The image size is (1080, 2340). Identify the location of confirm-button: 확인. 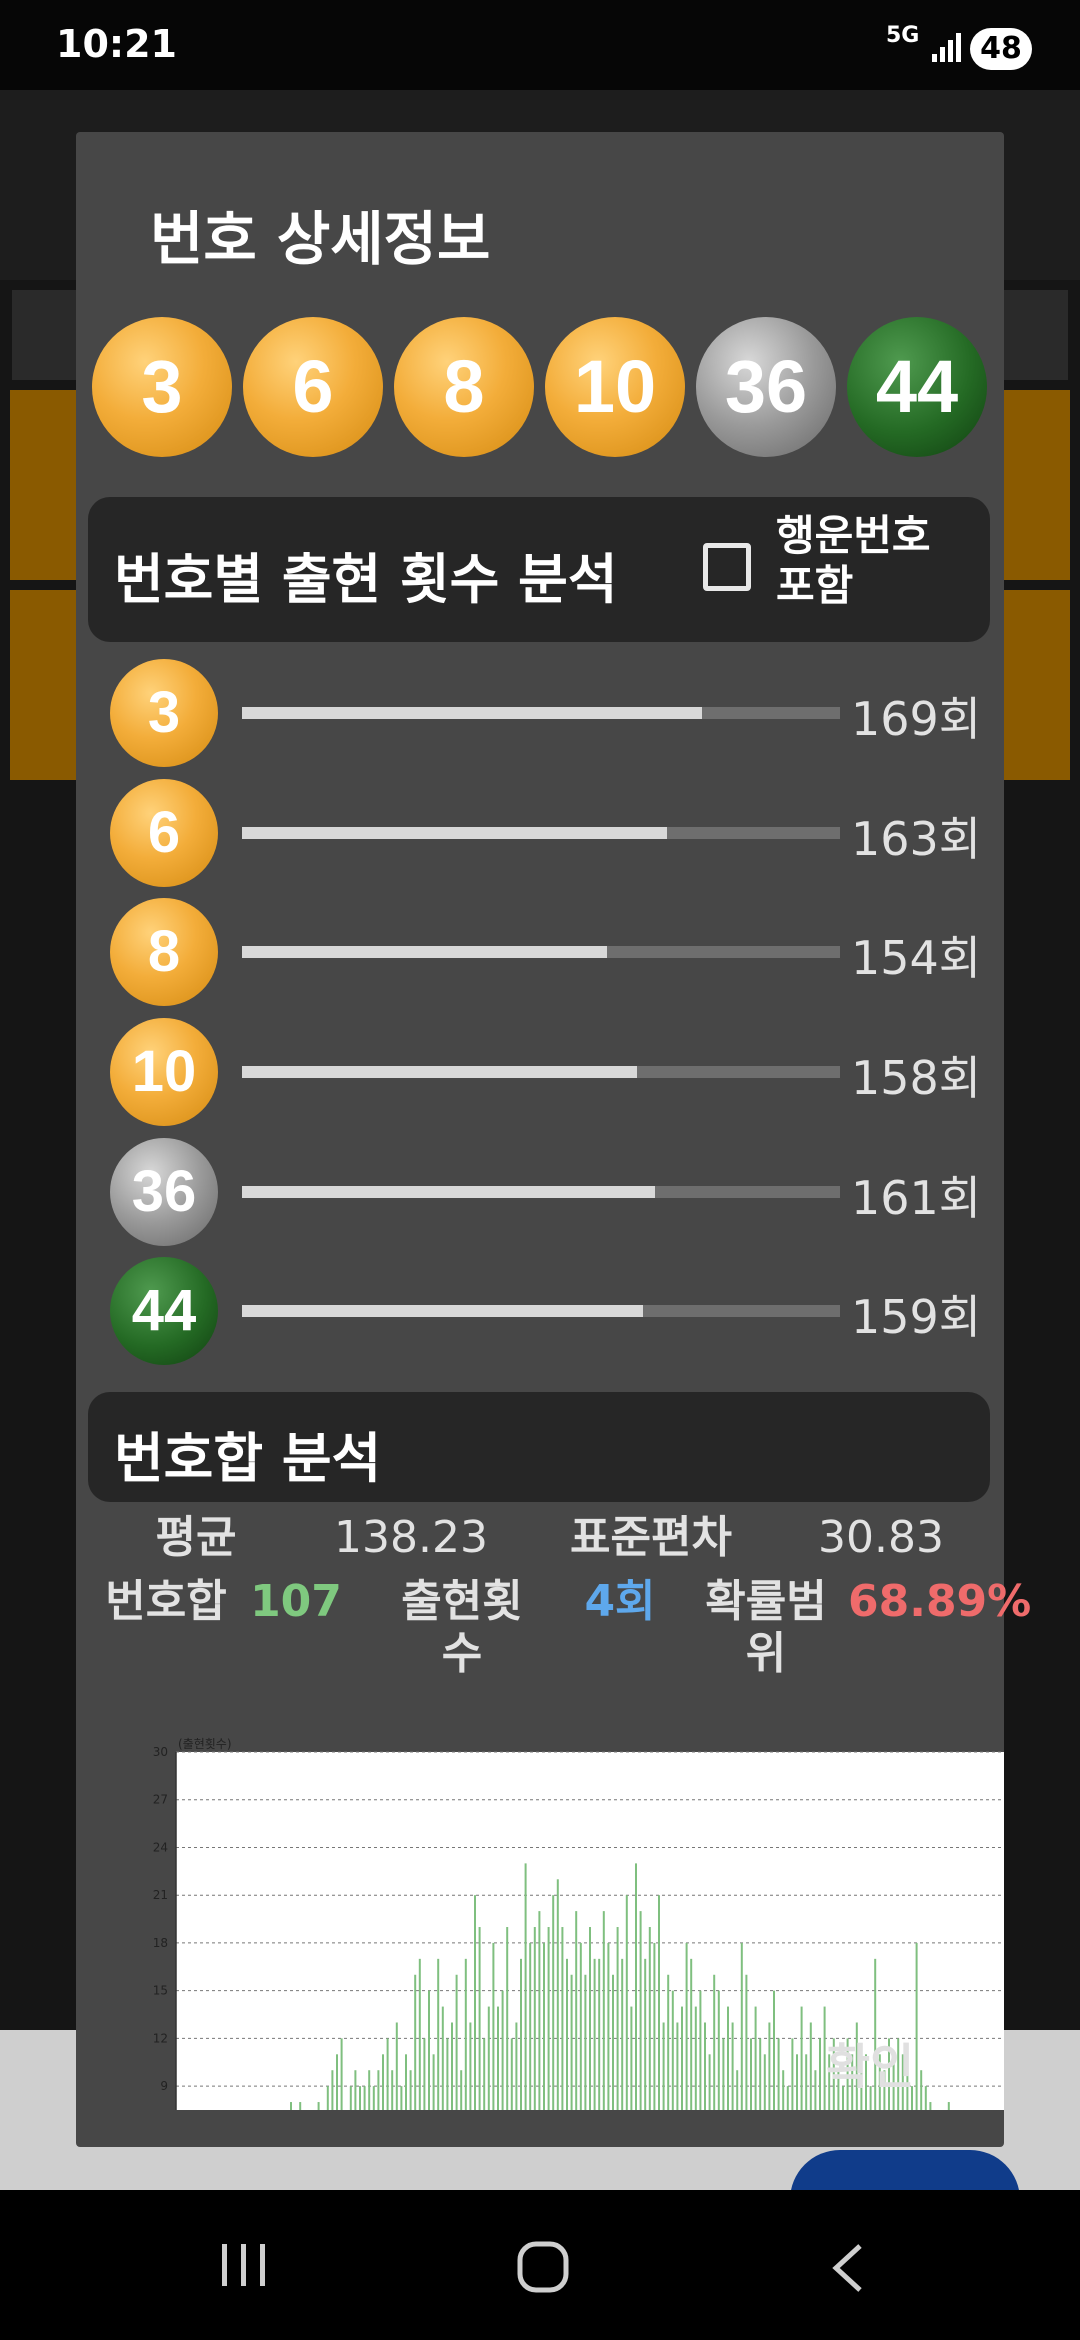
(870, 2062).